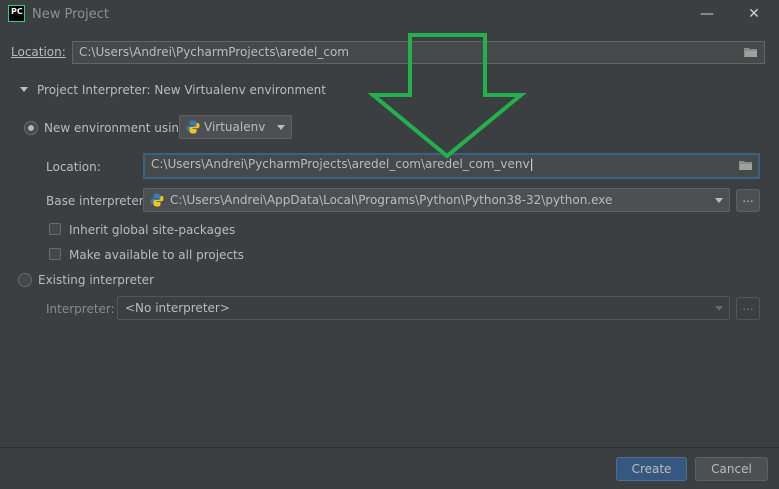 Image resolution: width=779 pixels, height=489 pixels. I want to click on window-title: New Project, so click(70, 14).